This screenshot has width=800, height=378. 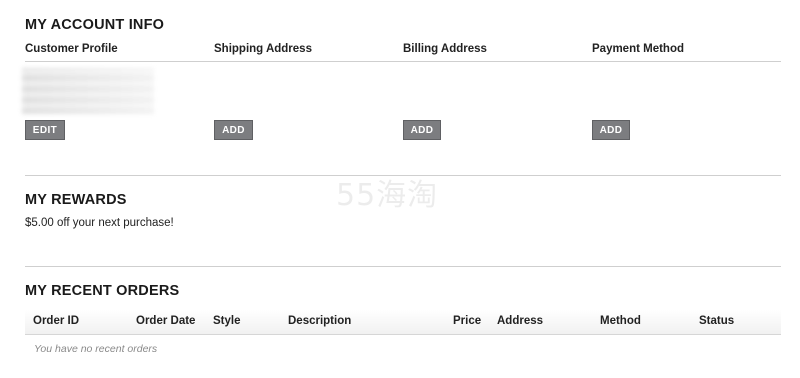 What do you see at coordinates (166, 321) in the screenshot?
I see `order-date-column: Order Date` at bounding box center [166, 321].